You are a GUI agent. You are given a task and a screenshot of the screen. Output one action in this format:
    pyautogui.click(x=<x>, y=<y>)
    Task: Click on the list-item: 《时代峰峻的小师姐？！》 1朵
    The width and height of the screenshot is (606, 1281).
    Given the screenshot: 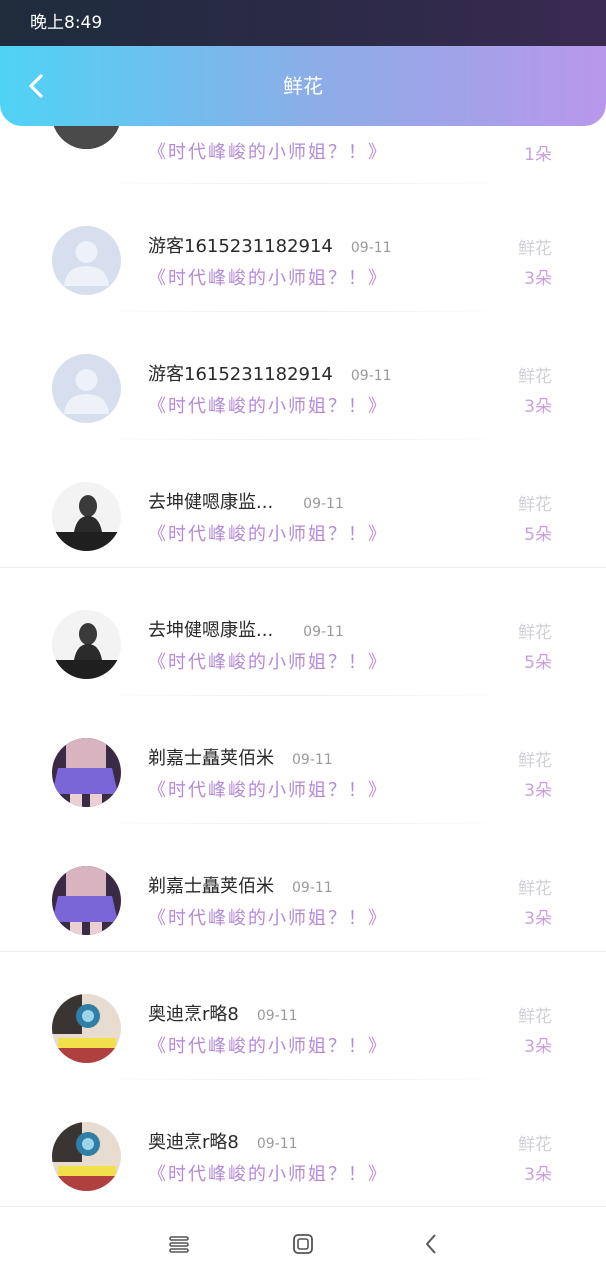 What is the action you would take?
    pyautogui.click(x=303, y=155)
    